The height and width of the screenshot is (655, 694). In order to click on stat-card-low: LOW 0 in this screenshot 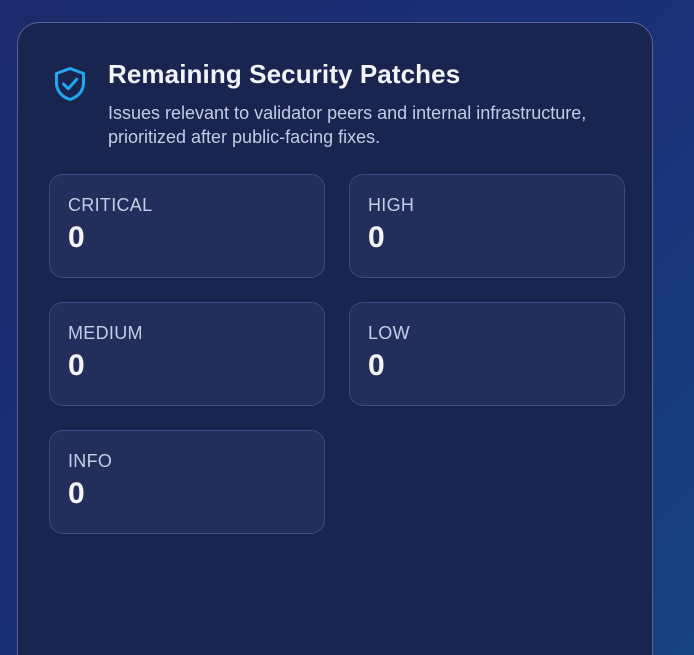, I will do `click(487, 354)`.